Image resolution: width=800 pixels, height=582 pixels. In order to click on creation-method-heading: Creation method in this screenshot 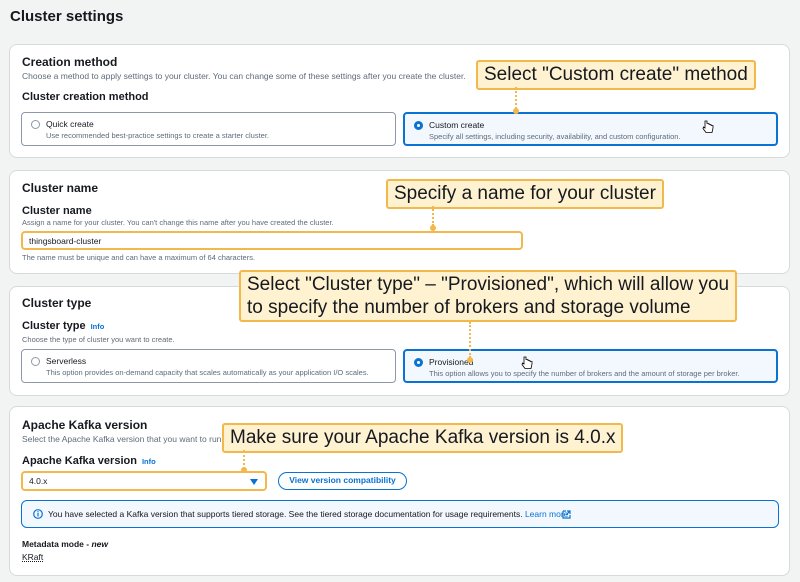, I will do `click(70, 62)`.